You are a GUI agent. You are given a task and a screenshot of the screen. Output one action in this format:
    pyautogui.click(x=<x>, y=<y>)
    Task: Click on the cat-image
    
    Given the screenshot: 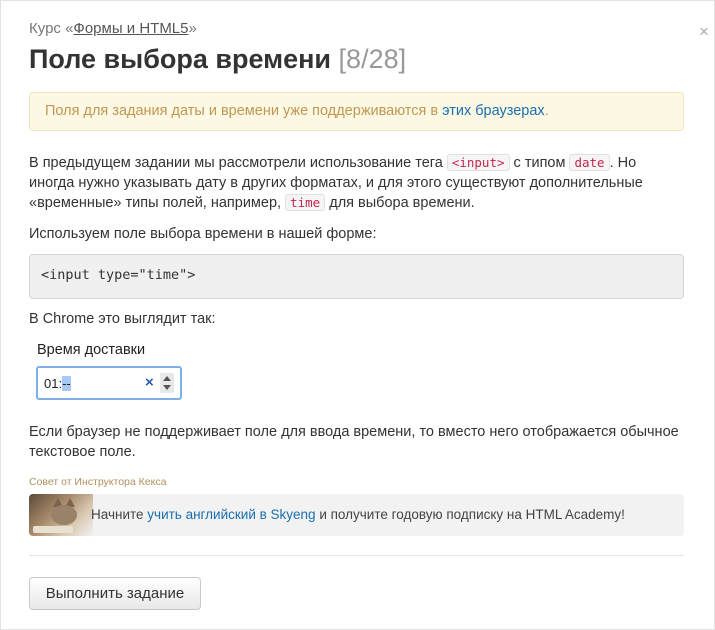 What is the action you would take?
    pyautogui.click(x=61, y=515)
    